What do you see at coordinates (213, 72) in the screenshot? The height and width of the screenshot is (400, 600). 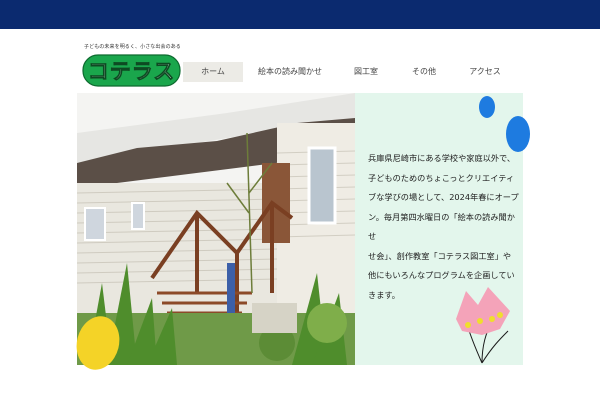 I see `nav-home: ホーム` at bounding box center [213, 72].